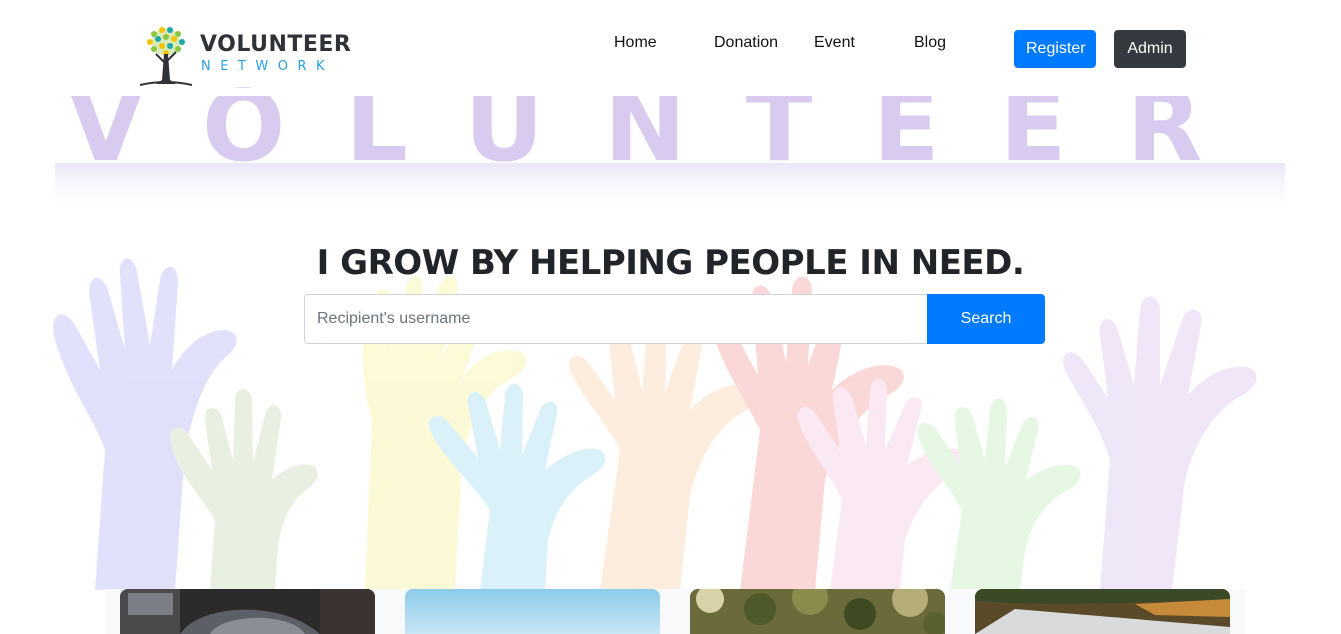 Image resolution: width=1341 pixels, height=634 pixels. What do you see at coordinates (986, 319) in the screenshot?
I see `search-button: Search` at bounding box center [986, 319].